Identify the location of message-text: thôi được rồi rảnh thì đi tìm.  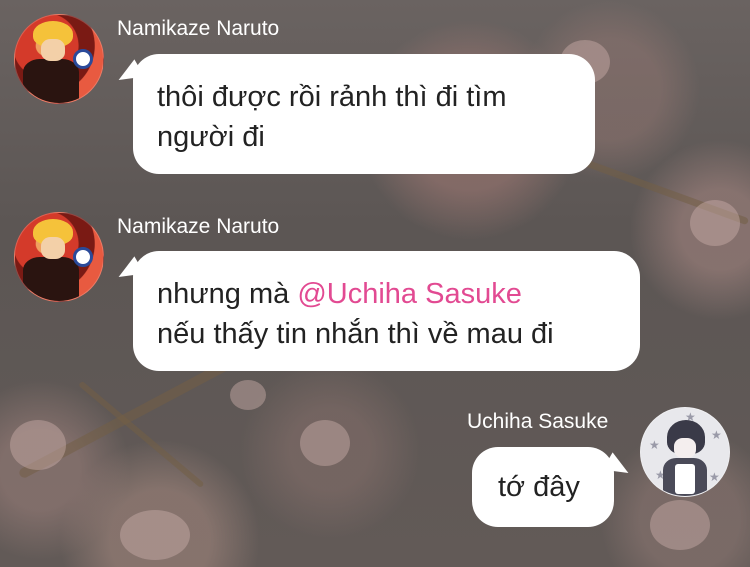
(332, 97).